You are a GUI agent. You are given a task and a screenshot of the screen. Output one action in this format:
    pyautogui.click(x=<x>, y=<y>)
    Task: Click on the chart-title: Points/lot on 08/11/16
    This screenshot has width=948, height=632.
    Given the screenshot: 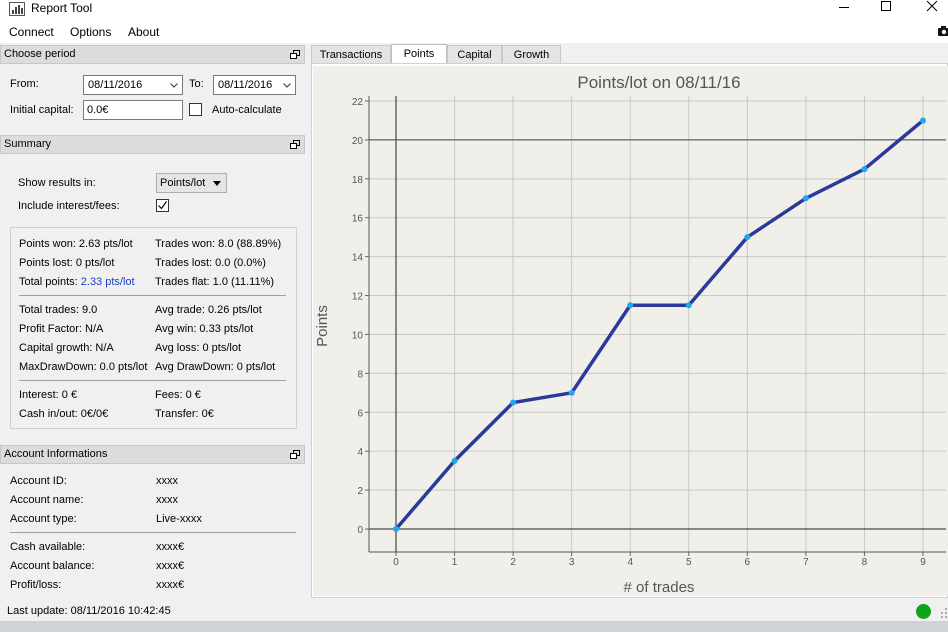 What is the action you would take?
    pyautogui.click(x=658, y=82)
    